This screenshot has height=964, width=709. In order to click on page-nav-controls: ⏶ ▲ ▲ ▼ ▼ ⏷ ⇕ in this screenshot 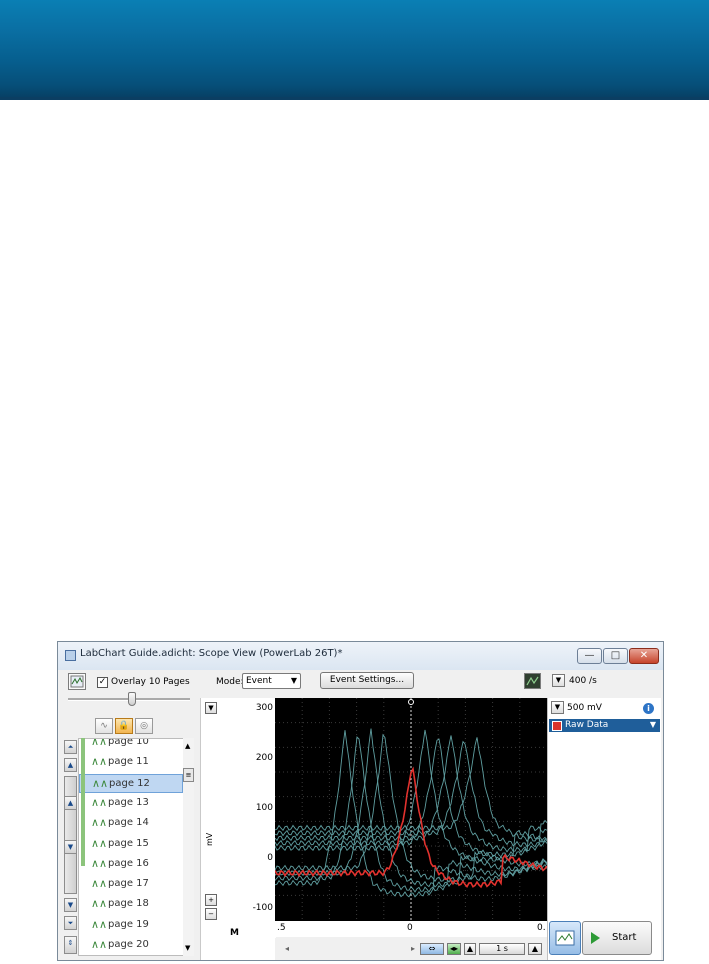, I will do `click(70, 849)`.